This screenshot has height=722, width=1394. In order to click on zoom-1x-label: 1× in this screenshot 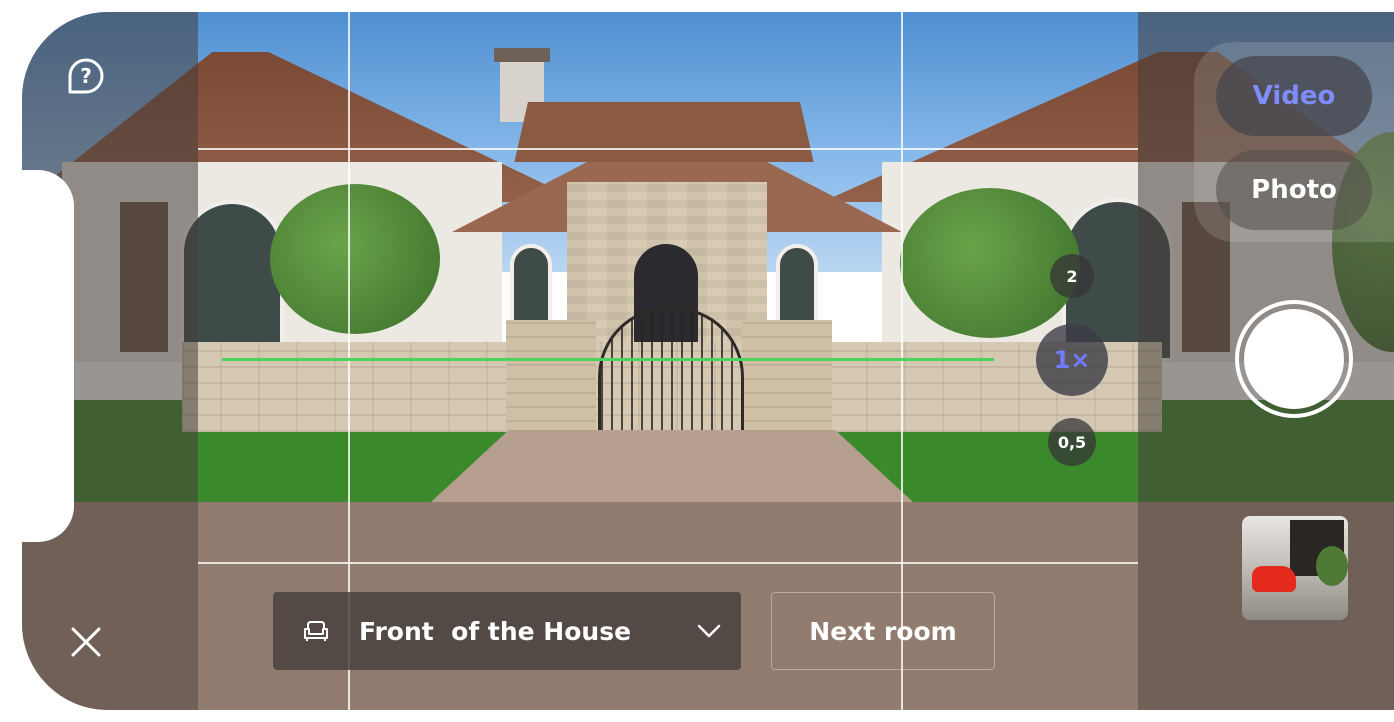, I will do `click(1072, 360)`.